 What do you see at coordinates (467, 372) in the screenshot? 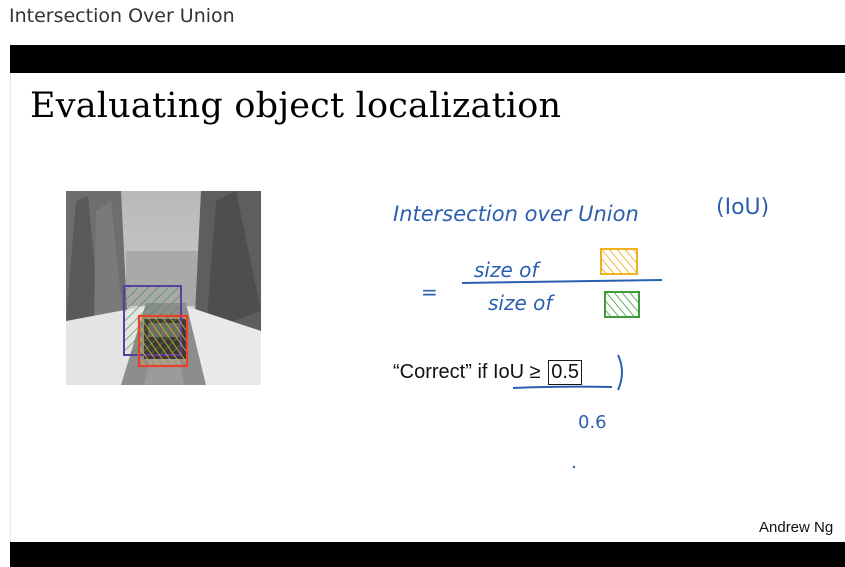
I see `criterion-label: “Correct” if IoU ≥` at bounding box center [467, 372].